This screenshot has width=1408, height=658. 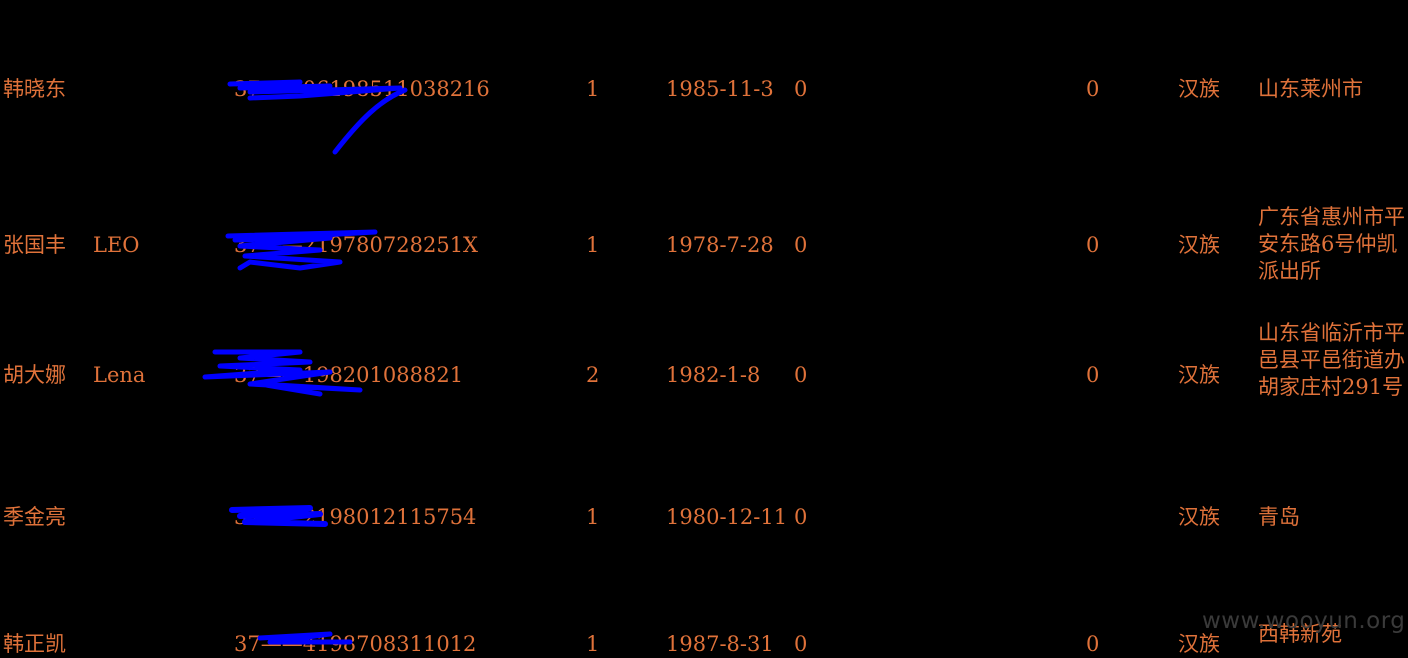 I want to click on name-cell: 季金亮, so click(x=34, y=517).